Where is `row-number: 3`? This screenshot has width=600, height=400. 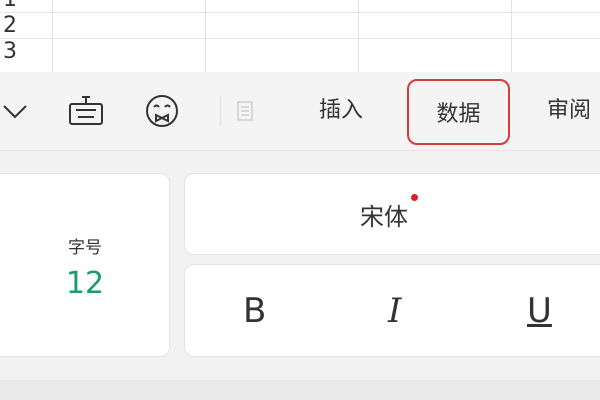 row-number: 3 is located at coordinates (10, 51).